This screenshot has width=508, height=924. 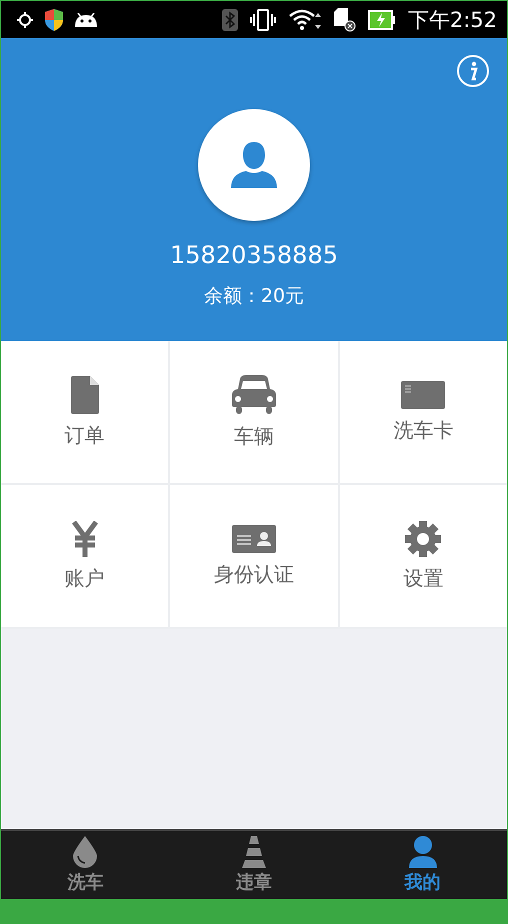 I want to click on menu-item: 车辆, so click(x=254, y=412).